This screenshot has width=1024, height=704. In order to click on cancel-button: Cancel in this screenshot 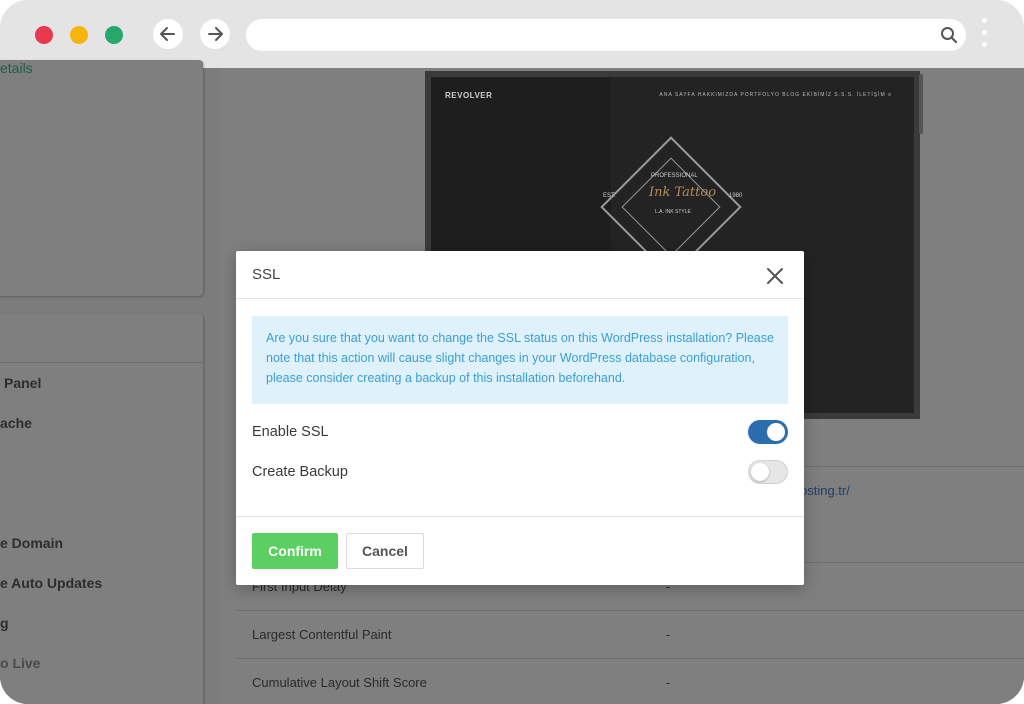, I will do `click(385, 551)`.